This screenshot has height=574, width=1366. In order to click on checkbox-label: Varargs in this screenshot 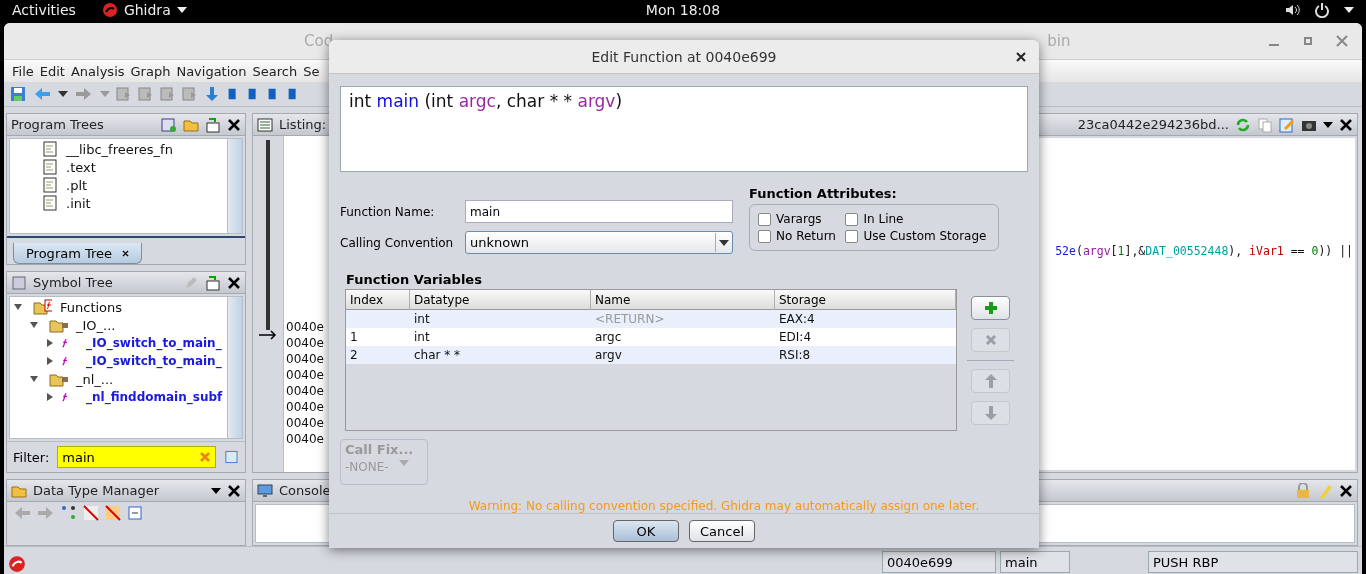, I will do `click(799, 219)`.